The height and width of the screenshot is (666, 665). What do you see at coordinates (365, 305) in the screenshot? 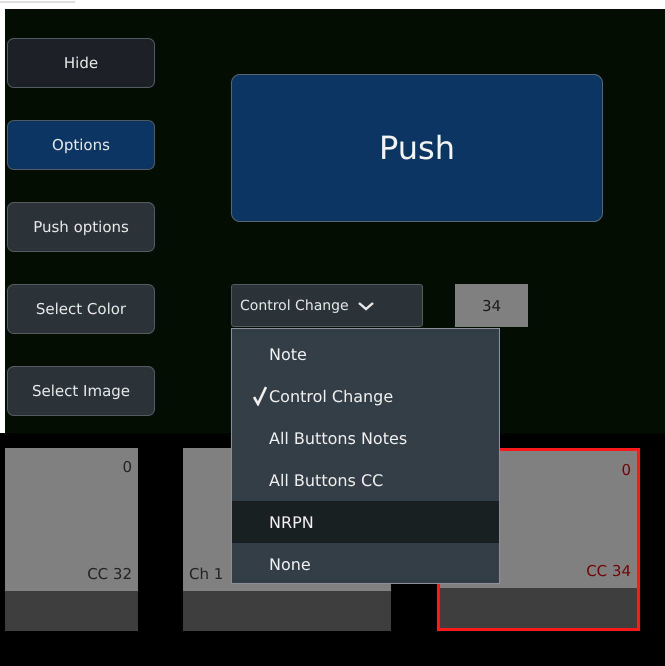
I see `chevron-down-icon` at bounding box center [365, 305].